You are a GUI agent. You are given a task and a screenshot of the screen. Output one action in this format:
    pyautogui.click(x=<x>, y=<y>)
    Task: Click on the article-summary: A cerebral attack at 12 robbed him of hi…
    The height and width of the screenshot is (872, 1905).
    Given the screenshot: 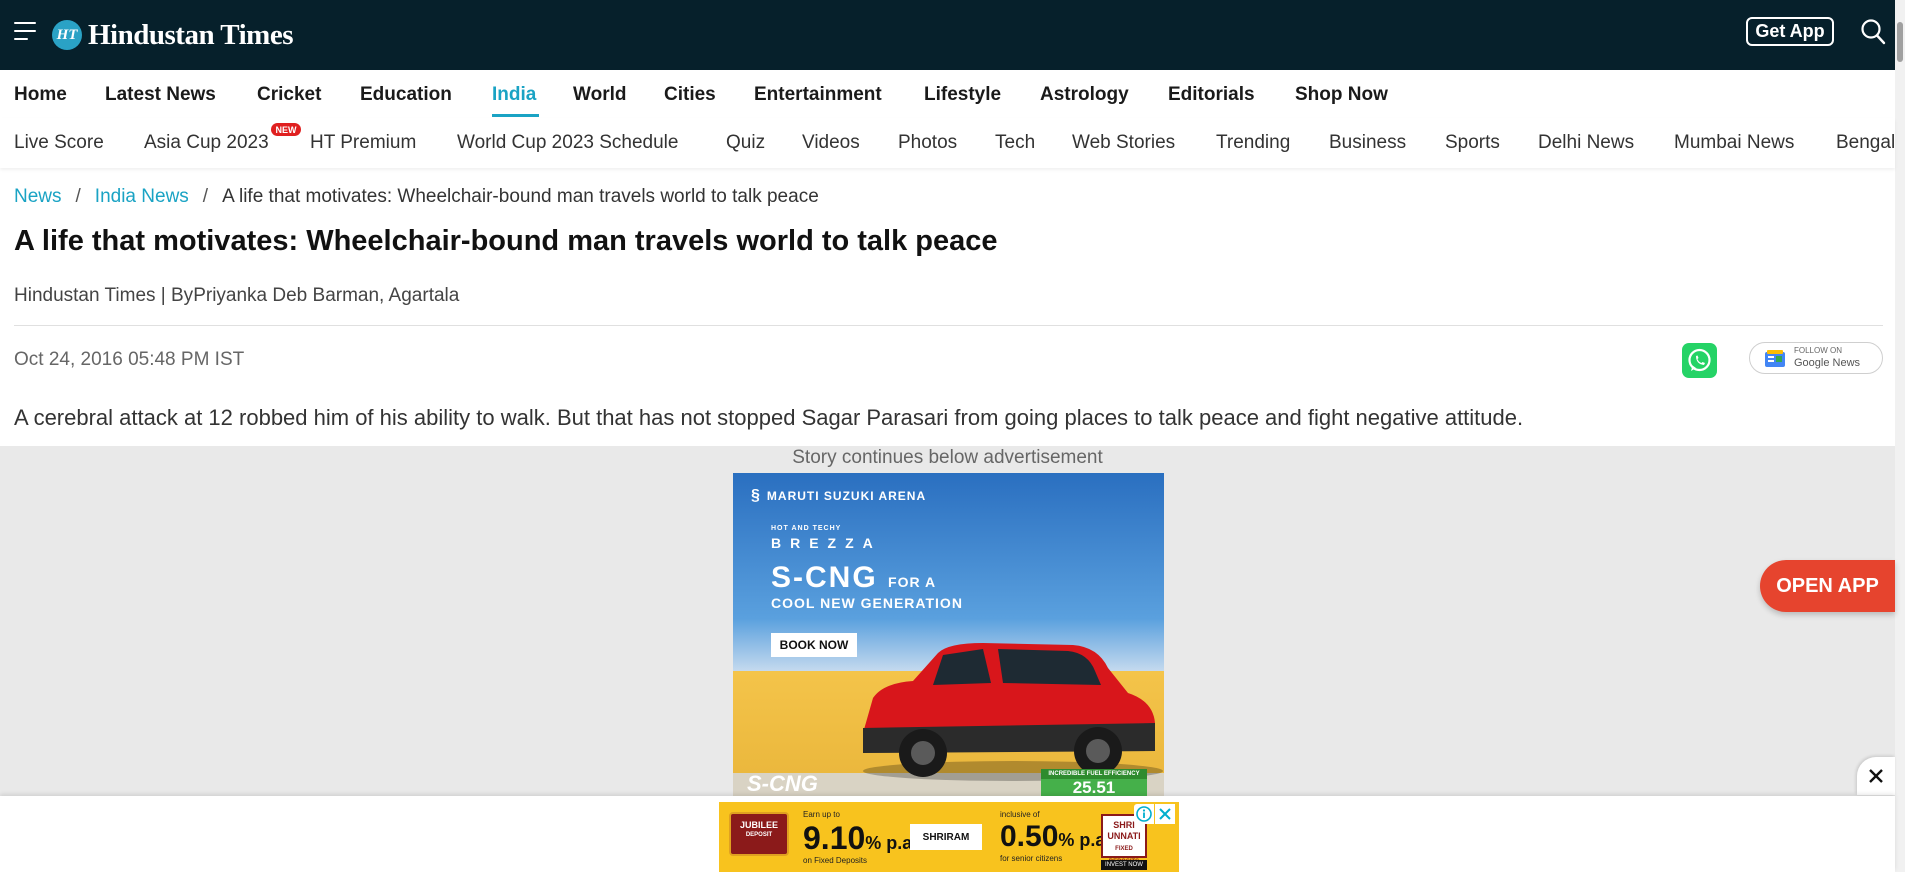 What is the action you would take?
    pyautogui.click(x=769, y=417)
    